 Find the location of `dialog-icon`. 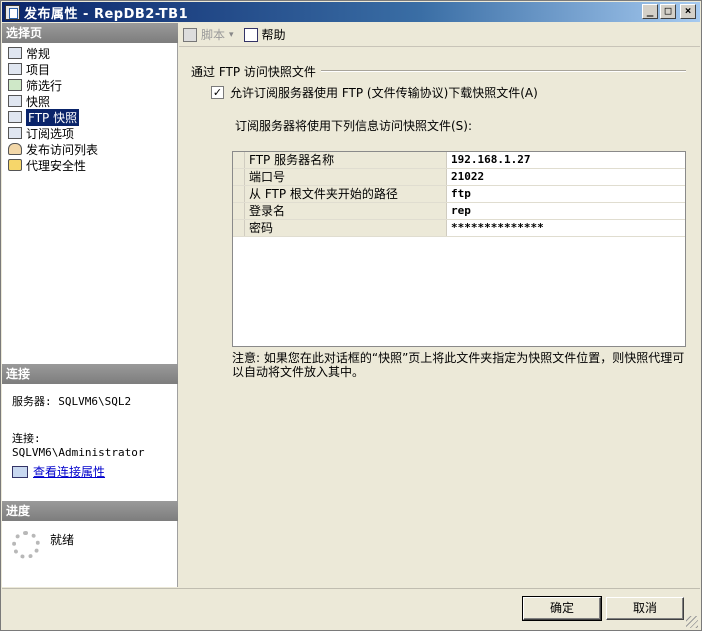

dialog-icon is located at coordinates (12, 12).